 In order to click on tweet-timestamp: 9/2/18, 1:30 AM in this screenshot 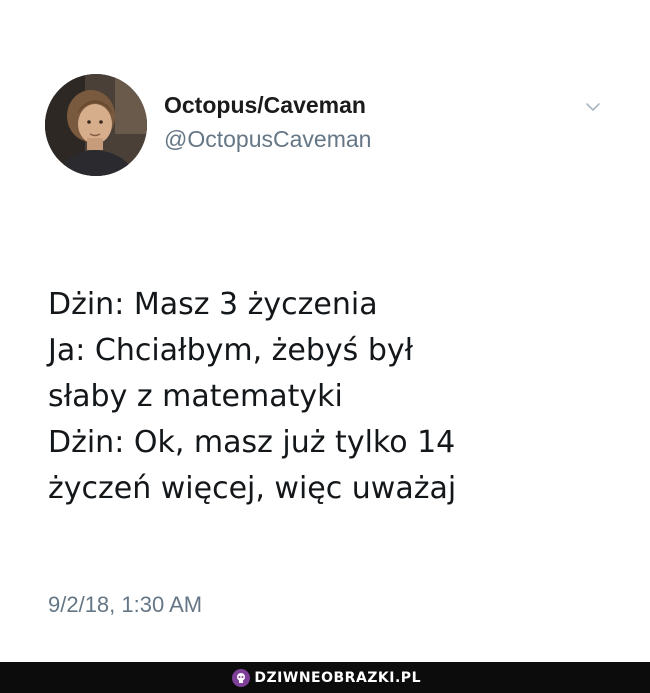, I will do `click(125, 605)`.